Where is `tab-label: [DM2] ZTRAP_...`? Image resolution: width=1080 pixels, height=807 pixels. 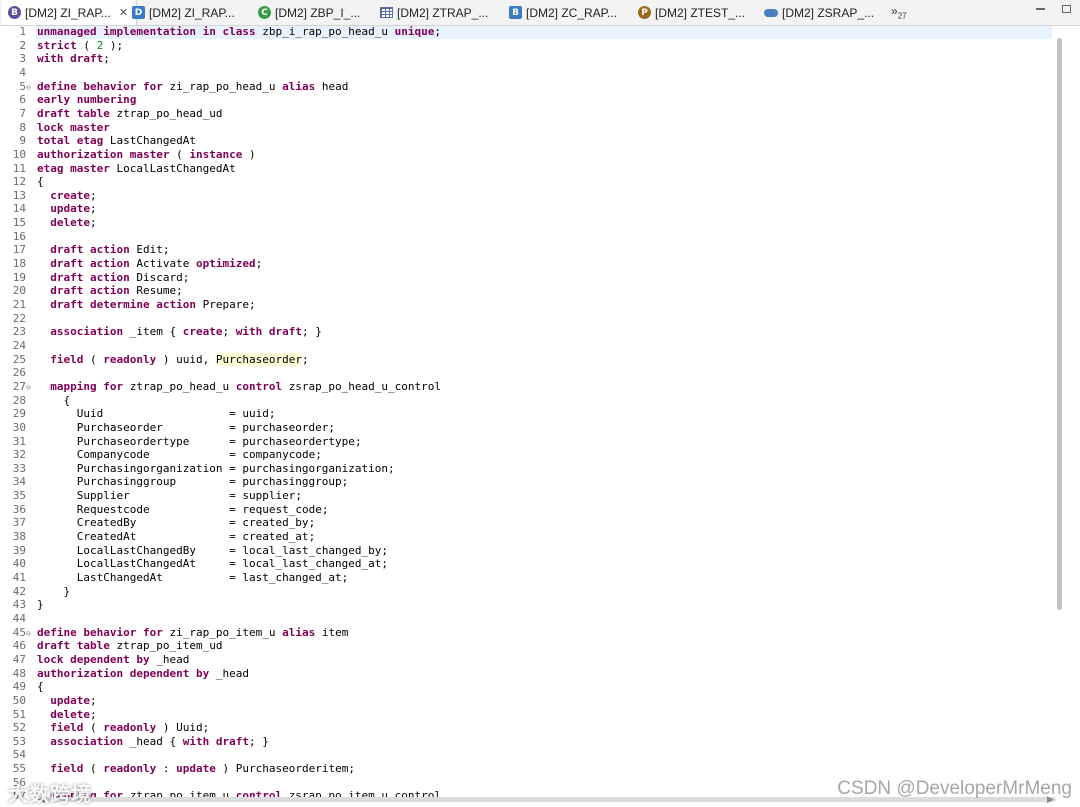
tab-label: [DM2] ZTRAP_... is located at coordinates (443, 12).